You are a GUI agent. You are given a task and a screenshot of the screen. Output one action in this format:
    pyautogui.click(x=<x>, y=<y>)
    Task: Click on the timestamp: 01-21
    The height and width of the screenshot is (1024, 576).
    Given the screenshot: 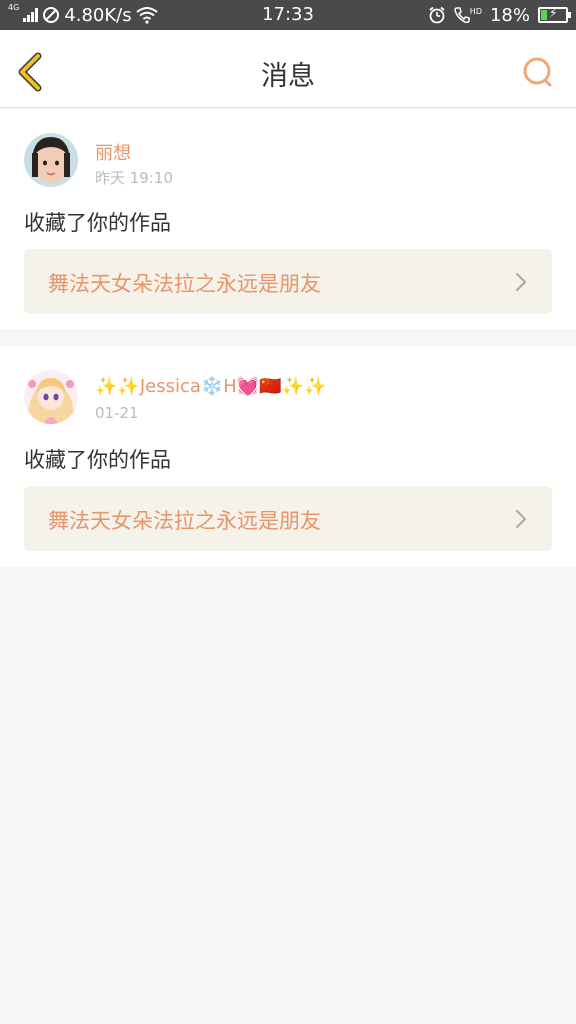 What is the action you would take?
    pyautogui.click(x=117, y=413)
    